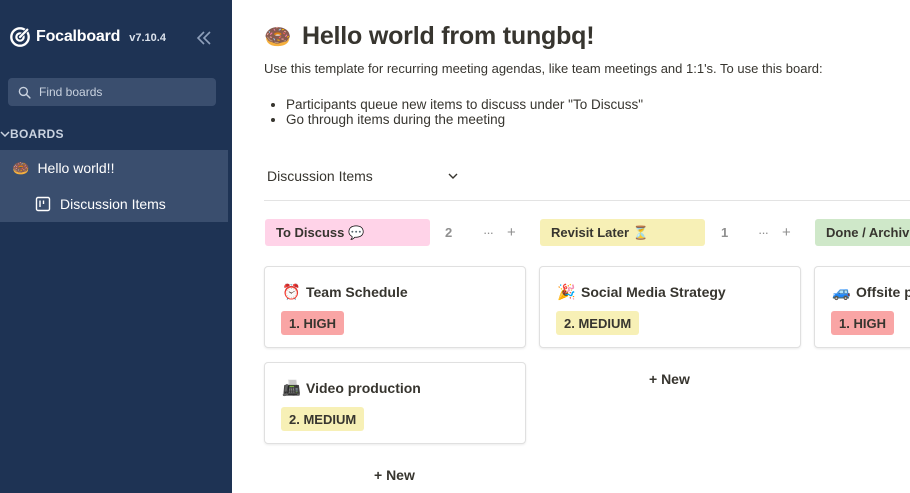 The height and width of the screenshot is (493, 910). I want to click on card-title-row: 🎉 Social Media Strategy, so click(641, 292).